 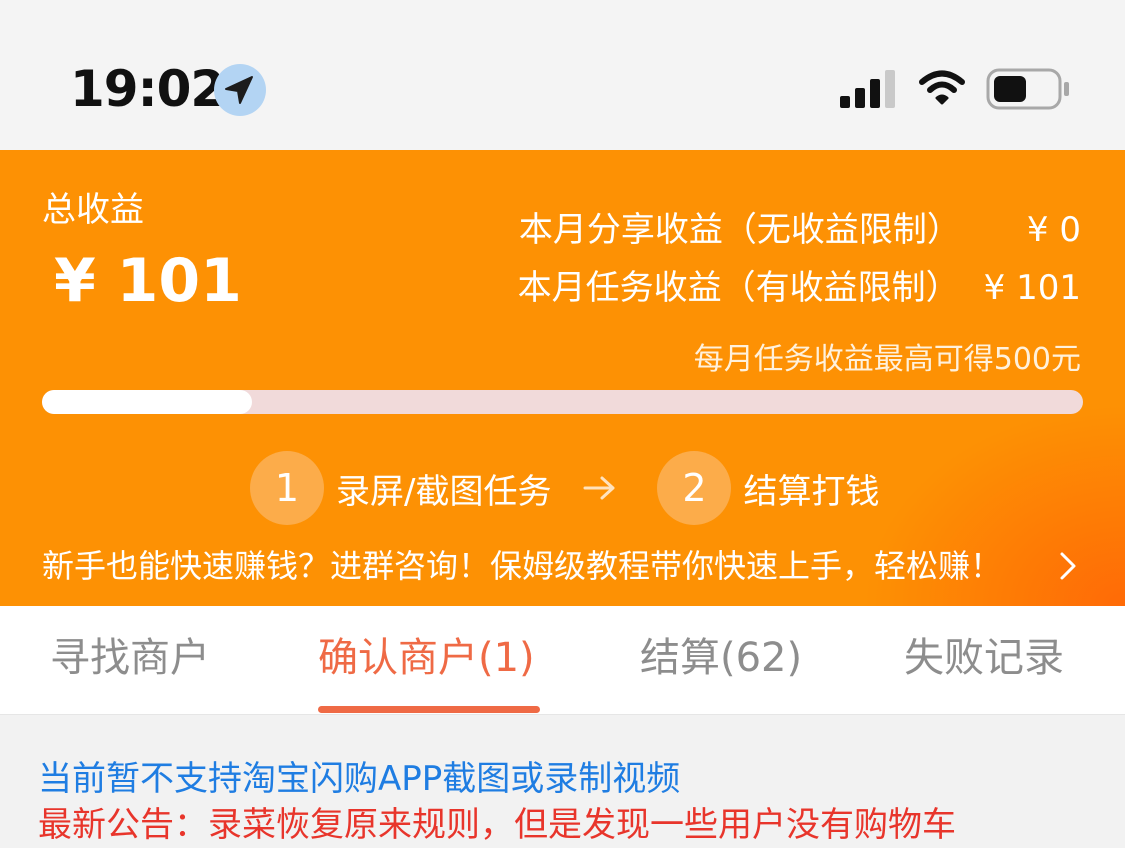 What do you see at coordinates (93, 210) in the screenshot?
I see `total-earnings-label: 总收益` at bounding box center [93, 210].